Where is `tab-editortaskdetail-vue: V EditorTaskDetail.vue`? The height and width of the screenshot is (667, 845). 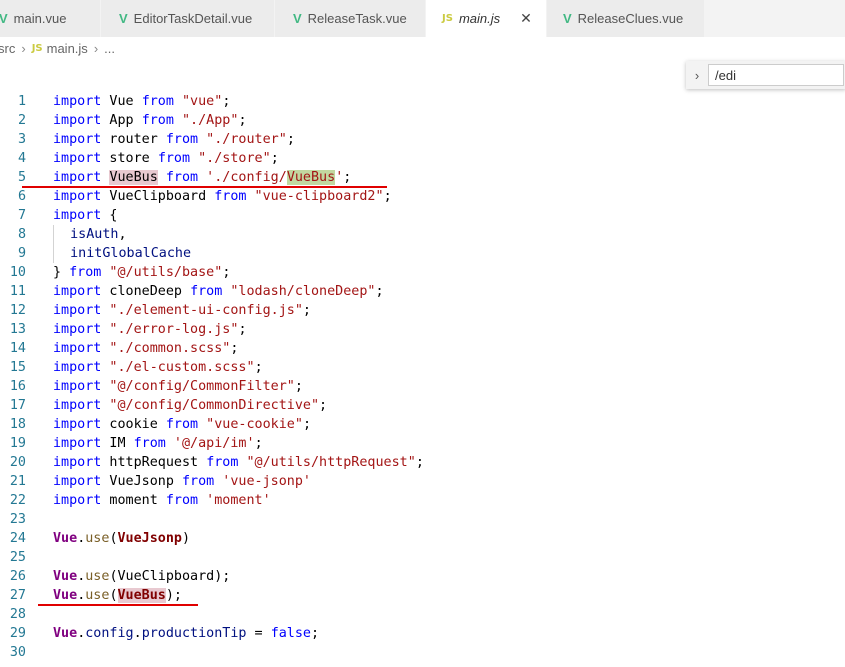 tab-editortaskdetail-vue: V EditorTaskDetail.vue is located at coordinates (188, 18).